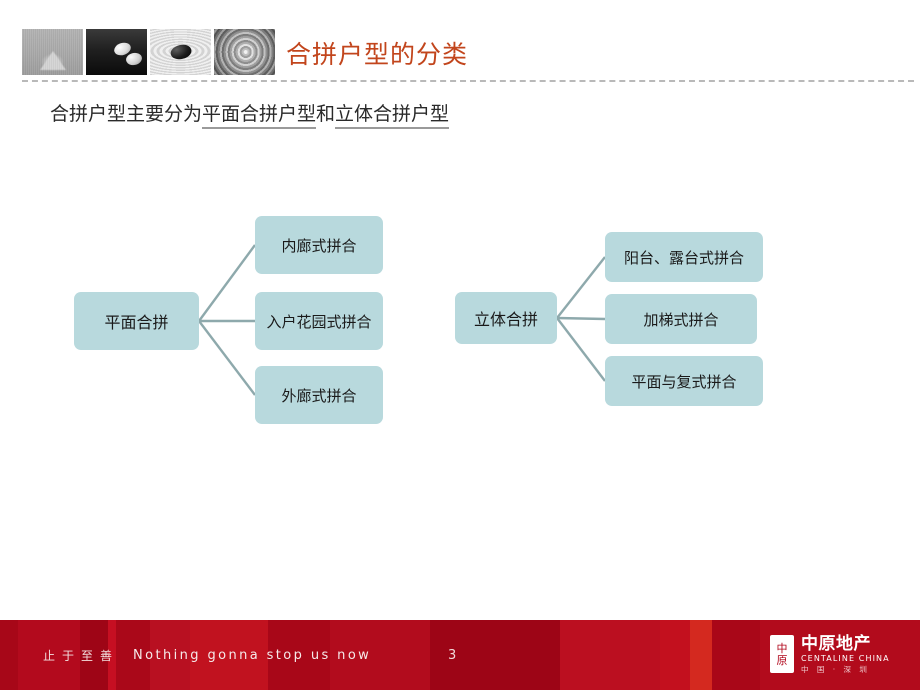  Describe the element at coordinates (319, 321) in the screenshot. I see `node-planar-child-2: 入户花园式拼合` at that location.